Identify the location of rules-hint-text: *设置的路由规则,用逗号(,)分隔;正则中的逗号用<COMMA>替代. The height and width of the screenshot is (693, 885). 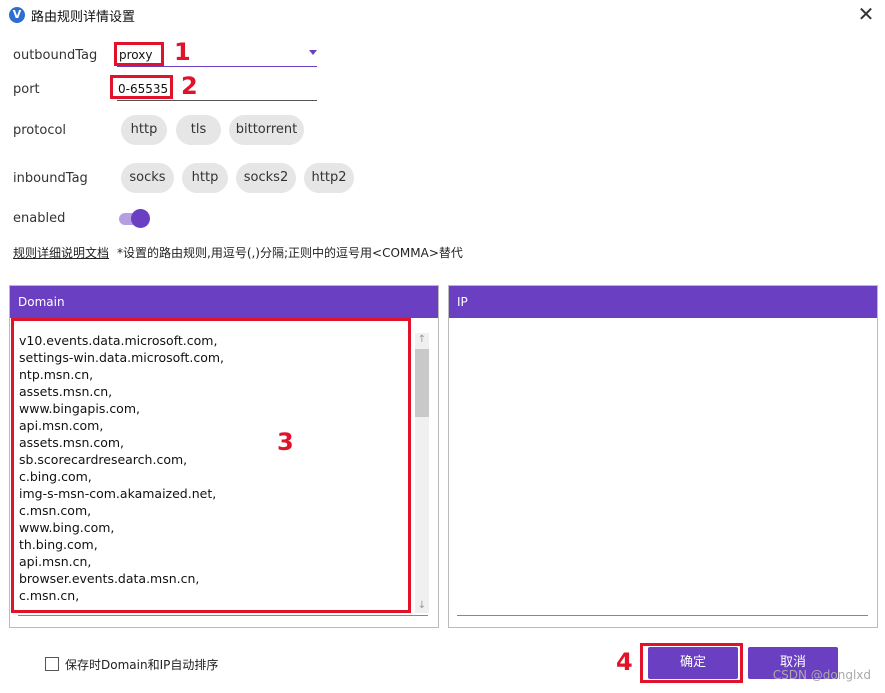
(290, 253).